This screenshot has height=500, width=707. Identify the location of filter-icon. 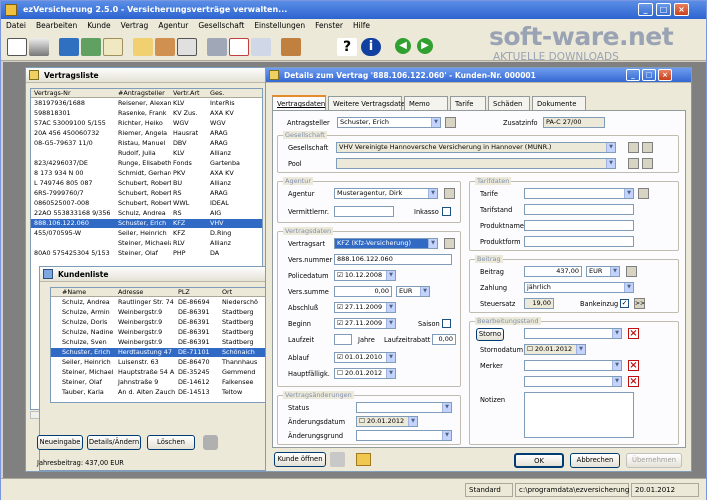
(39, 47).